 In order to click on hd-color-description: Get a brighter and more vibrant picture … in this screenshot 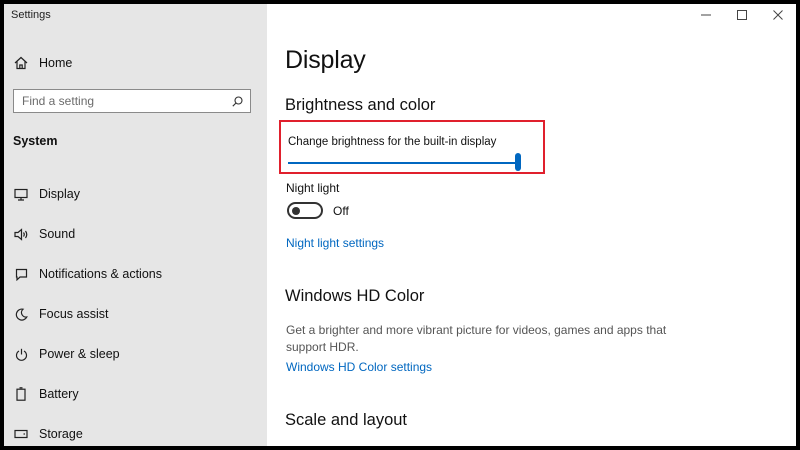, I will do `click(476, 338)`.